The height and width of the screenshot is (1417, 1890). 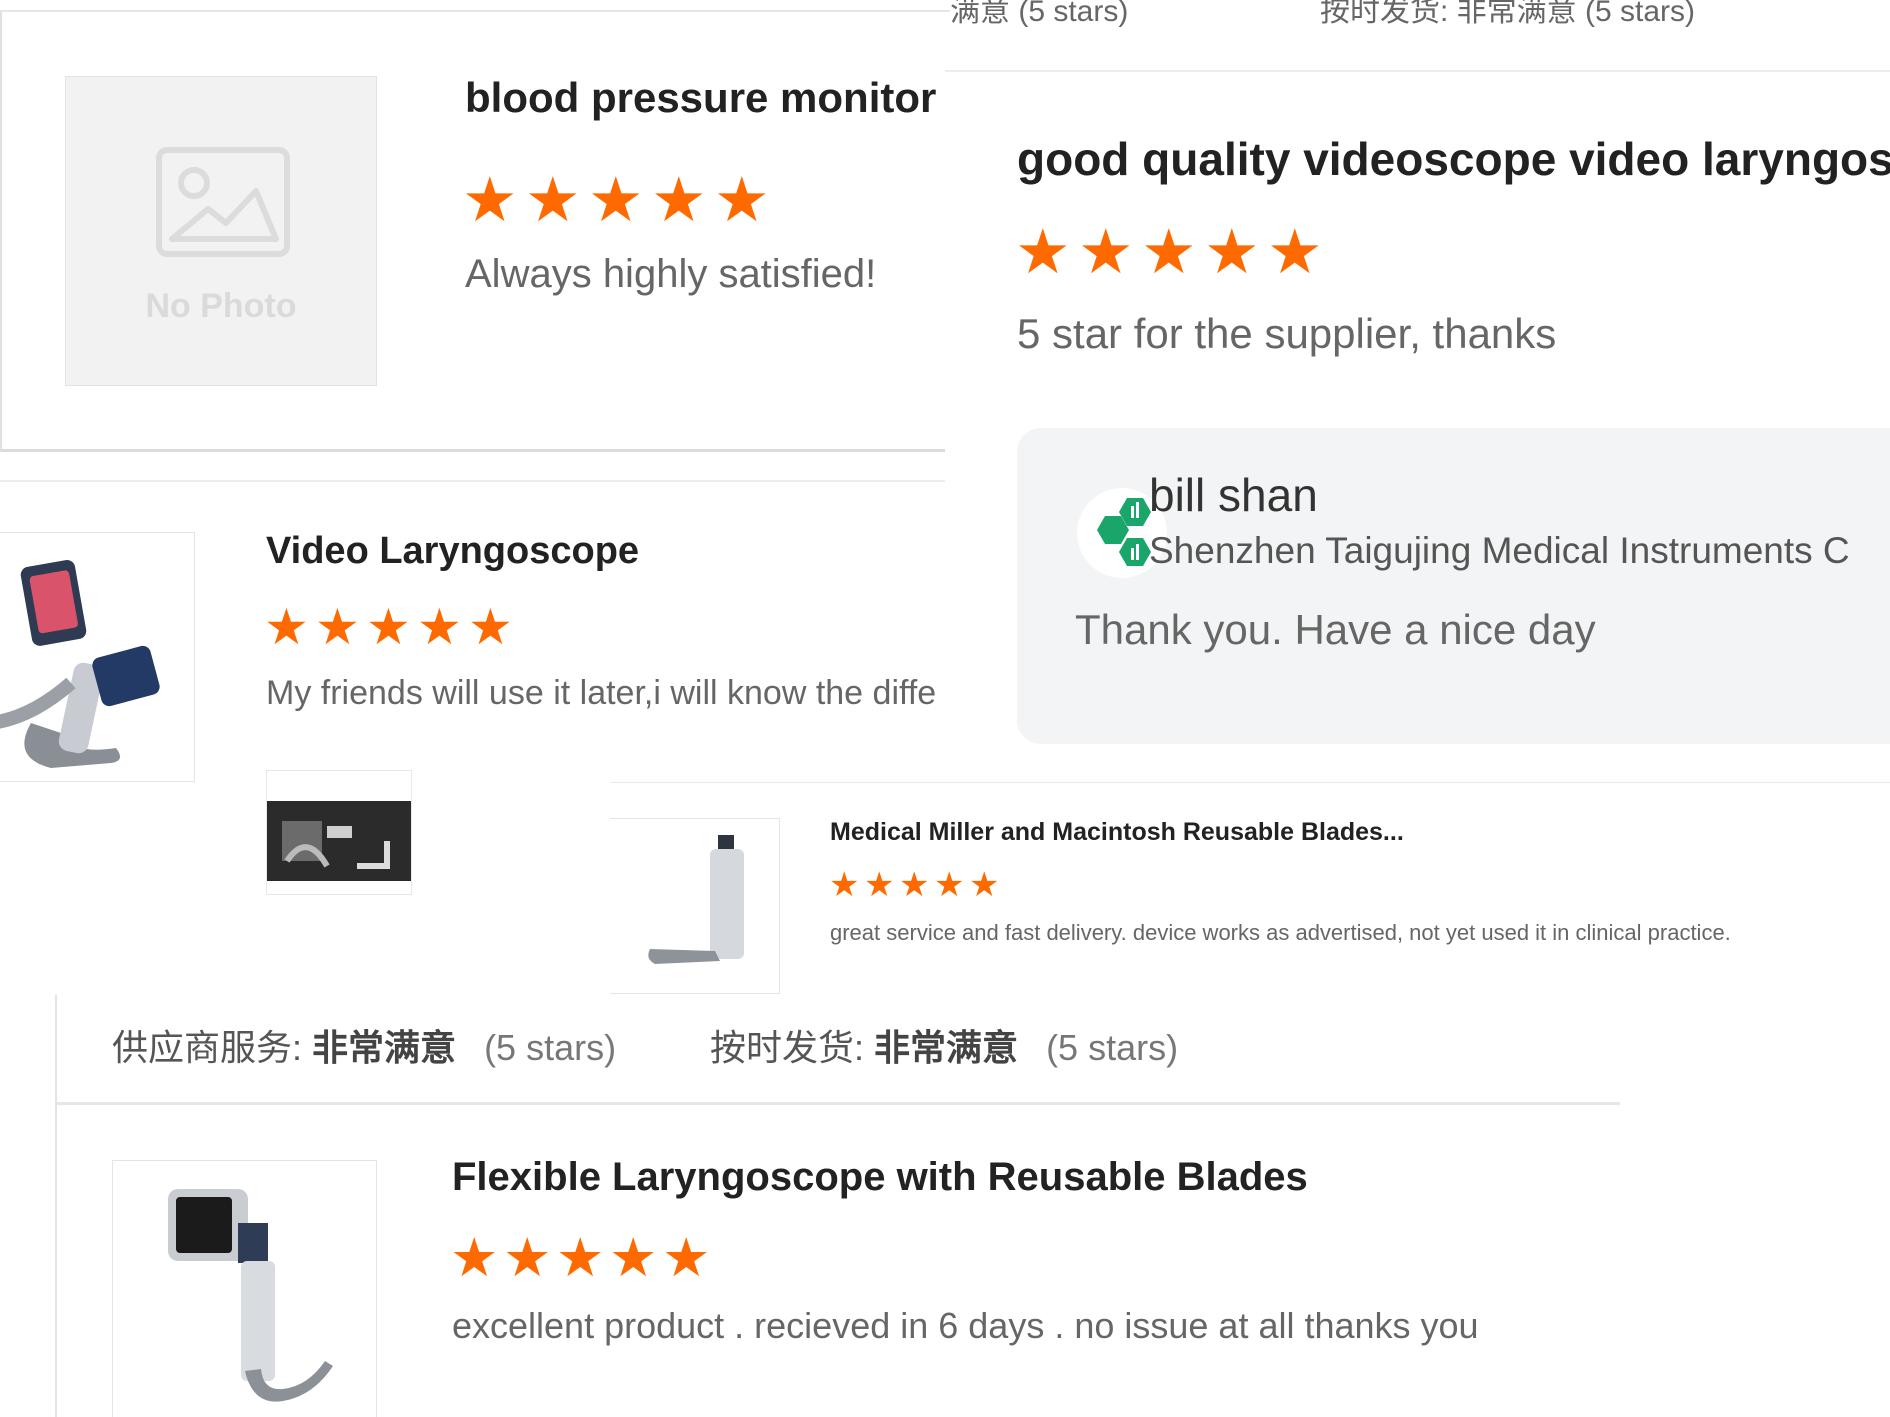 What do you see at coordinates (1453, 159) in the screenshot?
I see `review-2-product-title: good quality videoscope video laryngosc` at bounding box center [1453, 159].